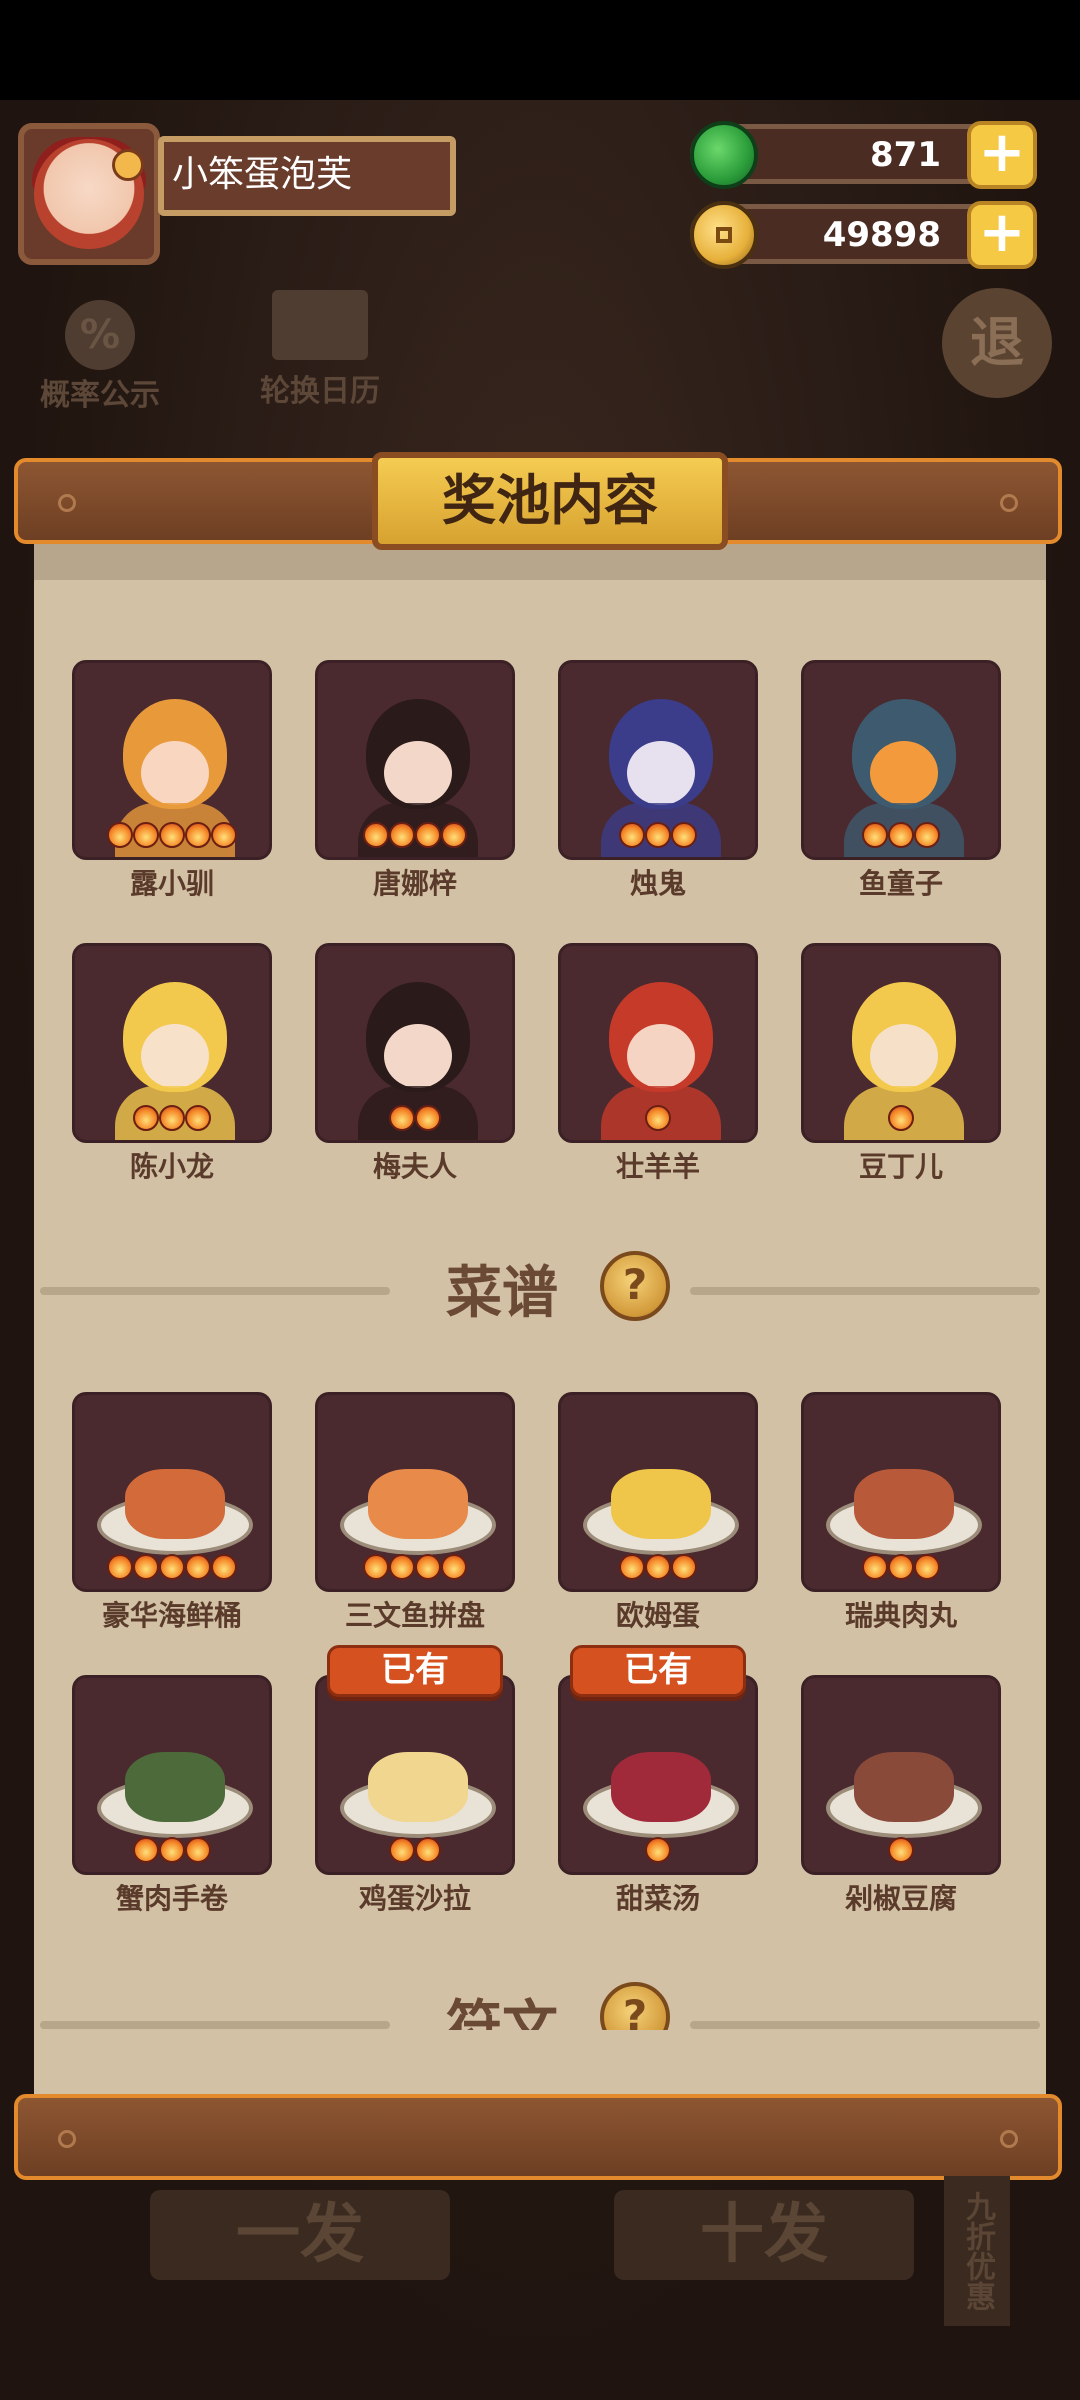  What do you see at coordinates (900, 883) in the screenshot?
I see `character-name: 鱼童子` at bounding box center [900, 883].